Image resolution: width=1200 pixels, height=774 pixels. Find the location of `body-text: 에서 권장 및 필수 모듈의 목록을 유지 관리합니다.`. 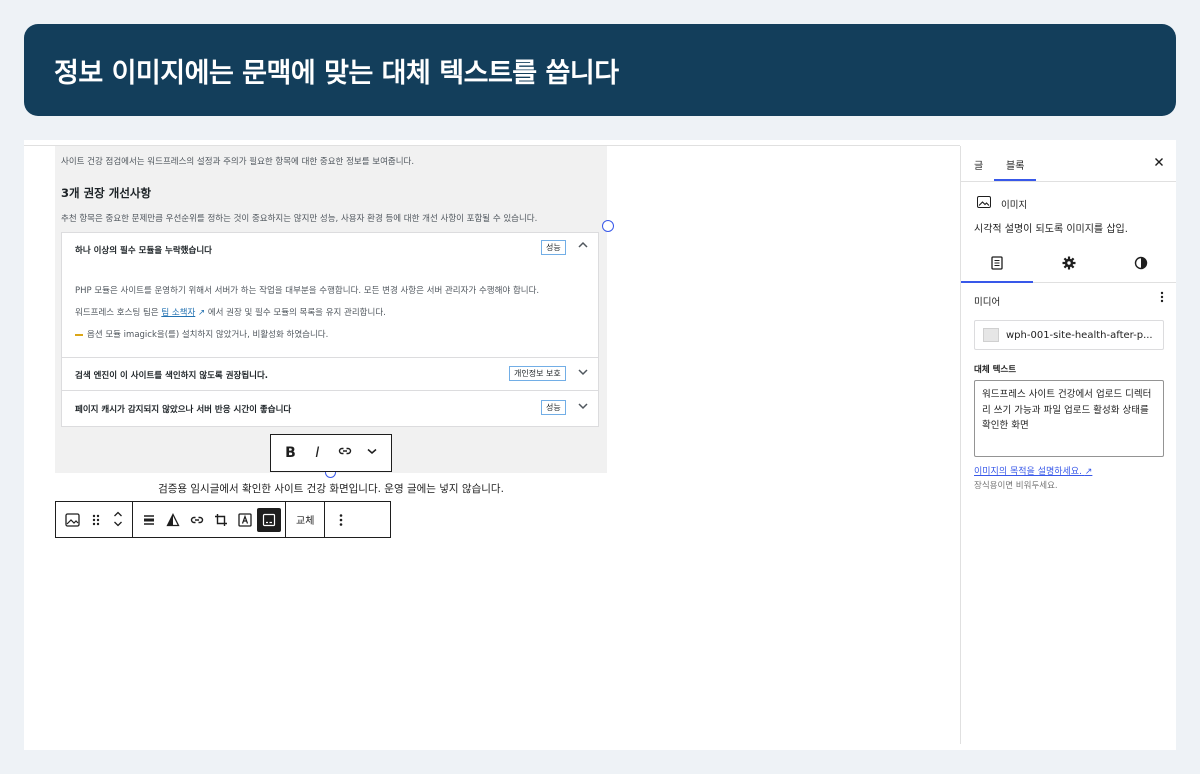

body-text: 에서 권장 및 필수 모듈의 목록을 유지 관리합니다. is located at coordinates (296, 313).